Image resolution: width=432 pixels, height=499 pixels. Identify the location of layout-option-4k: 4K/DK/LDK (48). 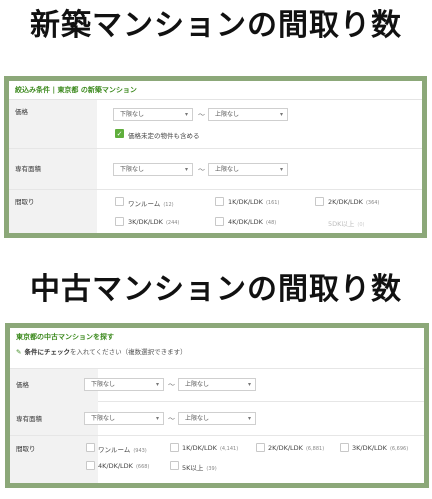
(252, 222).